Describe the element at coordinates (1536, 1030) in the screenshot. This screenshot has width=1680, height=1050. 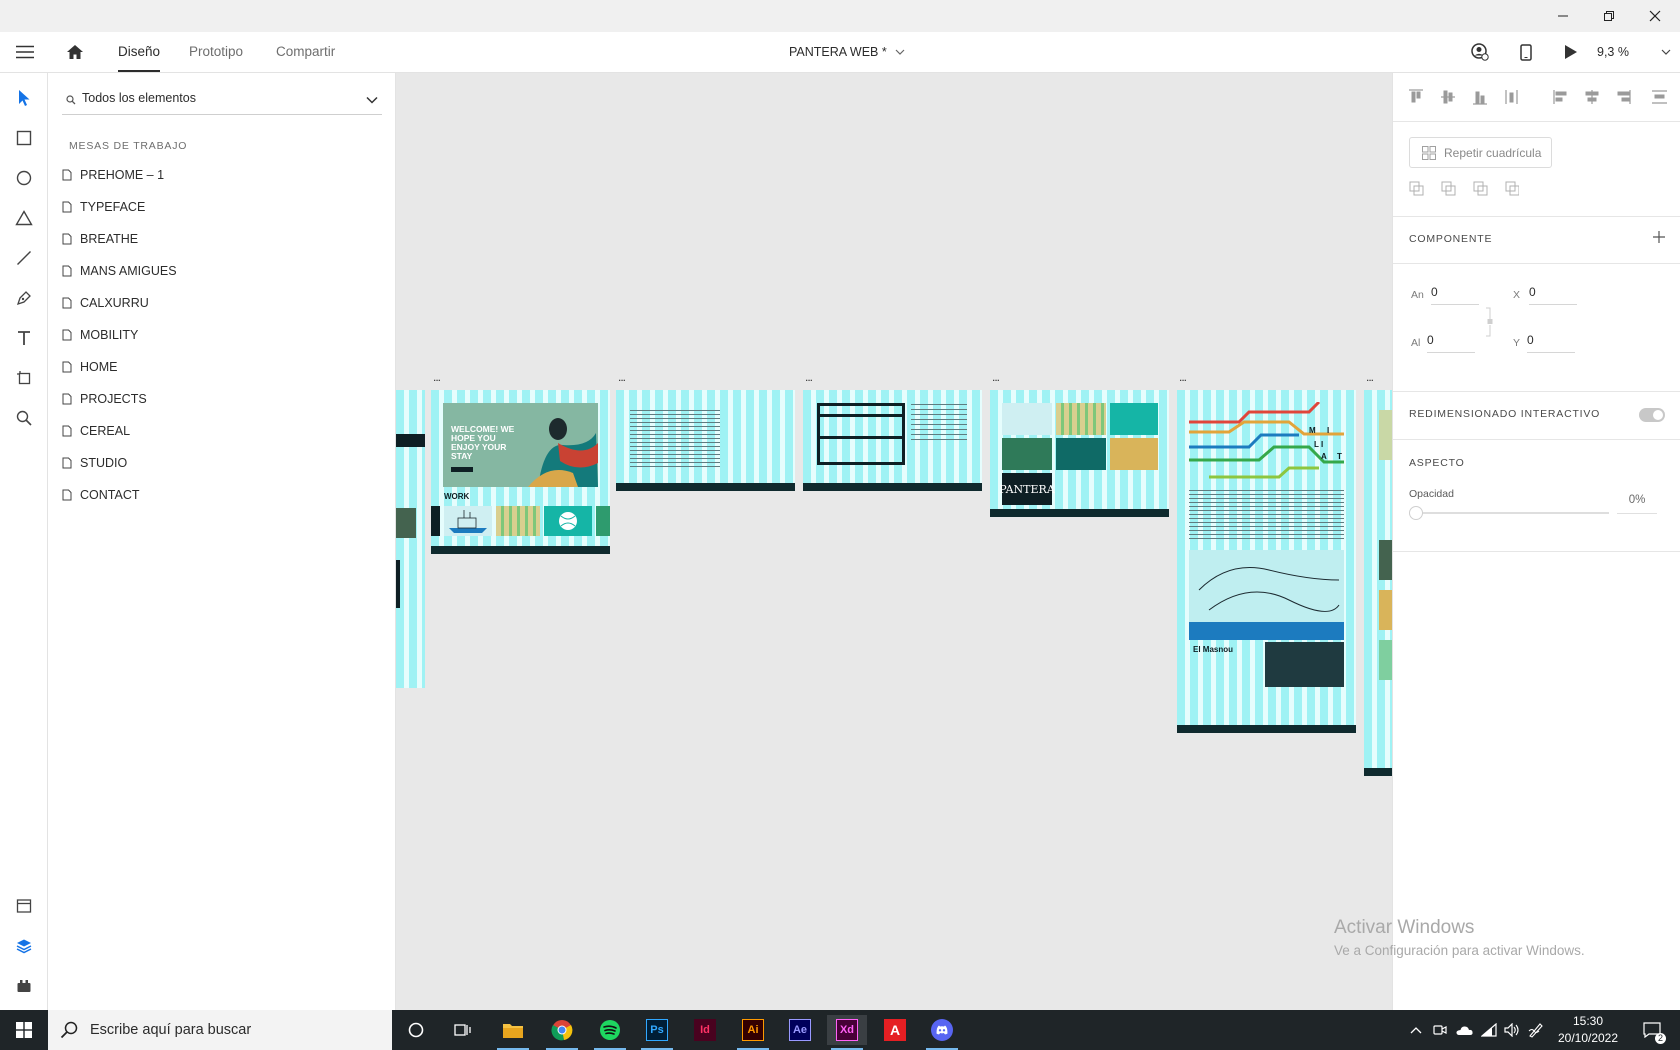
I see `pen-workspace-tray` at that location.